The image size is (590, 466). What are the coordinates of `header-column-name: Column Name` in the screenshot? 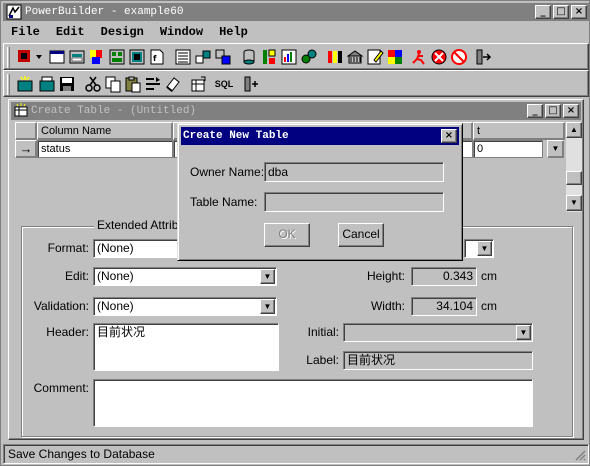 It's located at (105, 131).